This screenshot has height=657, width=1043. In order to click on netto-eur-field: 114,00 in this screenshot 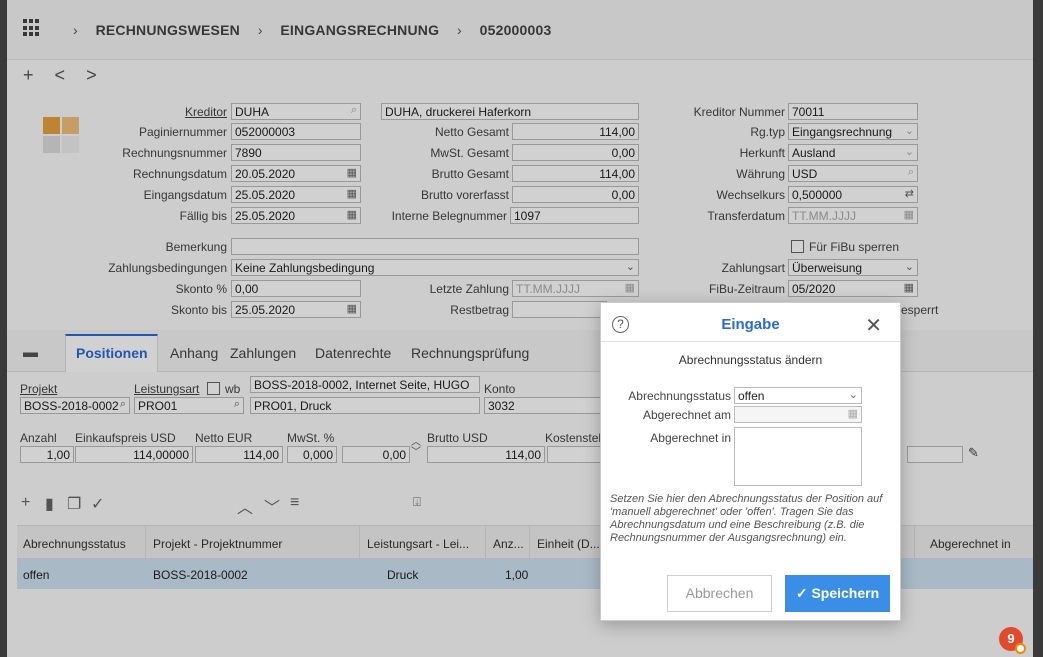, I will do `click(239, 454)`.